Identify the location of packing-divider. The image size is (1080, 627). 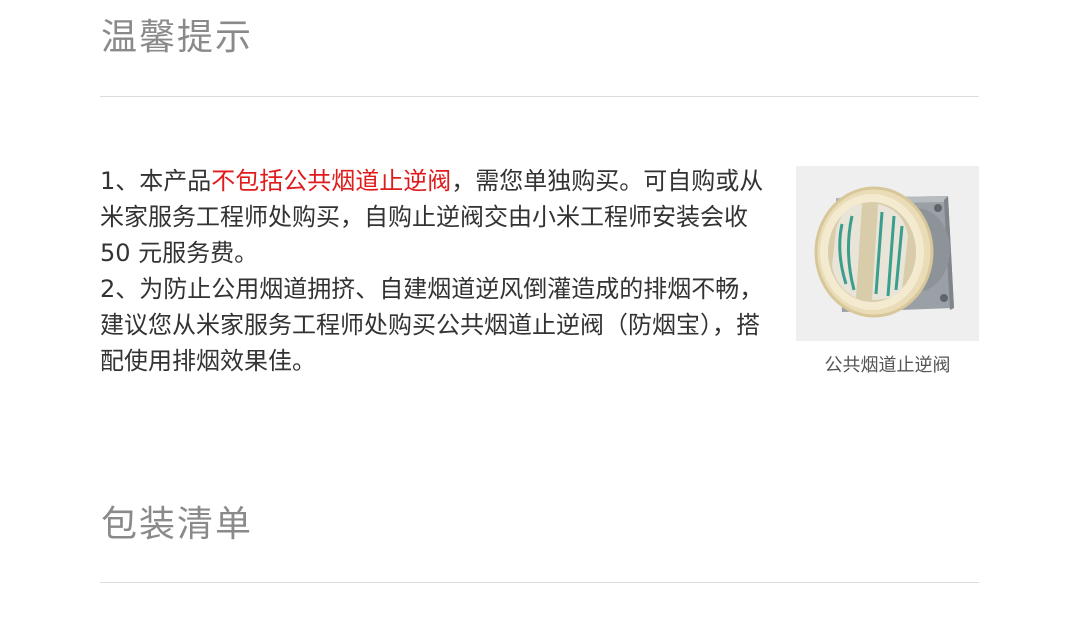
(539, 582).